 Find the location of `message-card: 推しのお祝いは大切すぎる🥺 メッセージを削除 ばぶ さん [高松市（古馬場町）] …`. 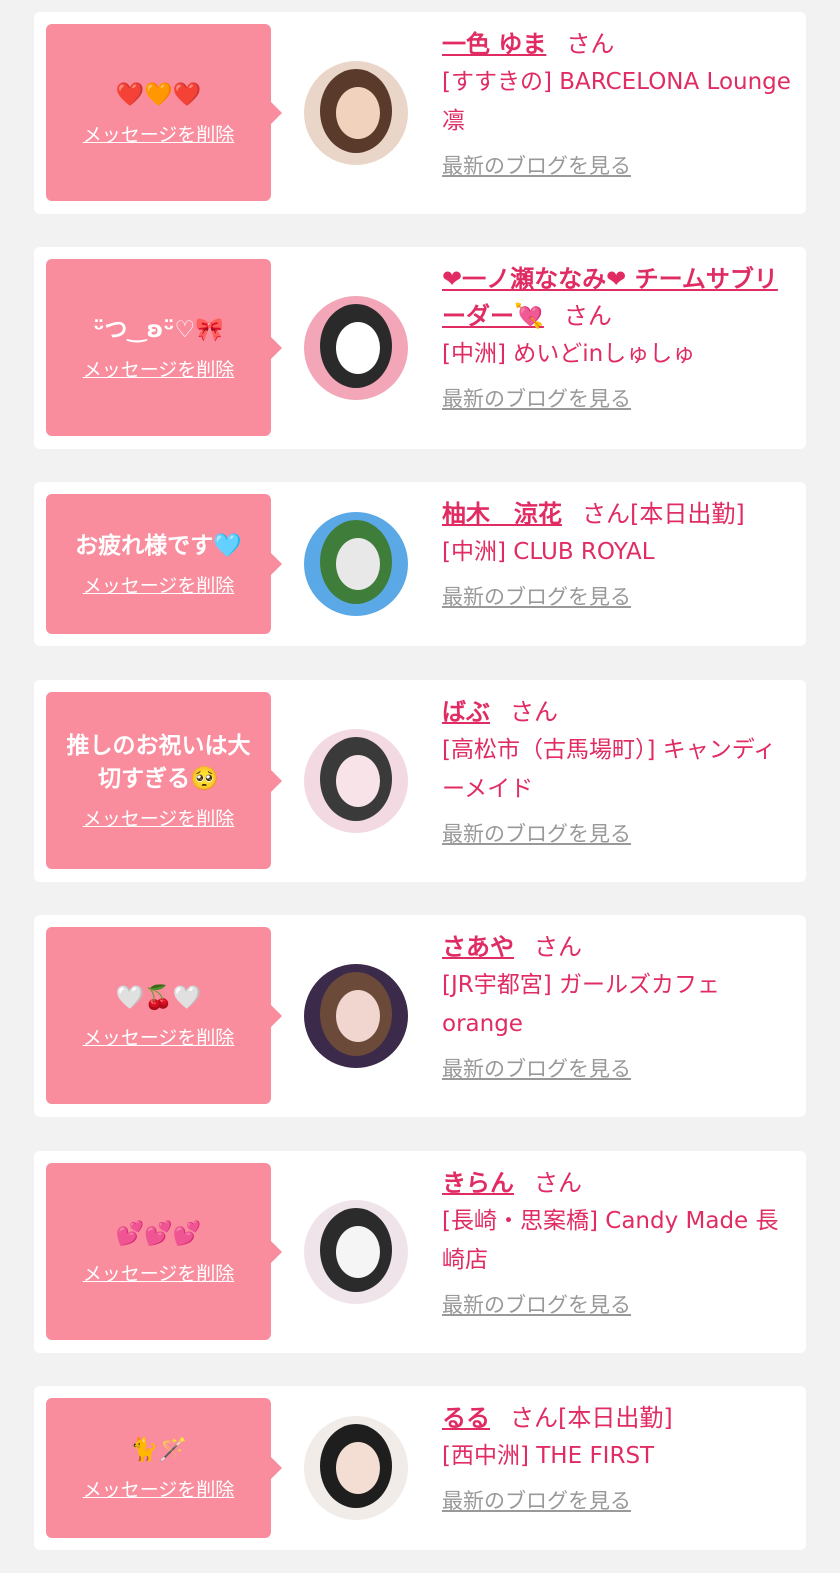

message-card: 推しのお祝いは大切すぎる🥺 メッセージを削除 ばぶ さん [高松市（古馬場町）] … is located at coordinates (420, 781).